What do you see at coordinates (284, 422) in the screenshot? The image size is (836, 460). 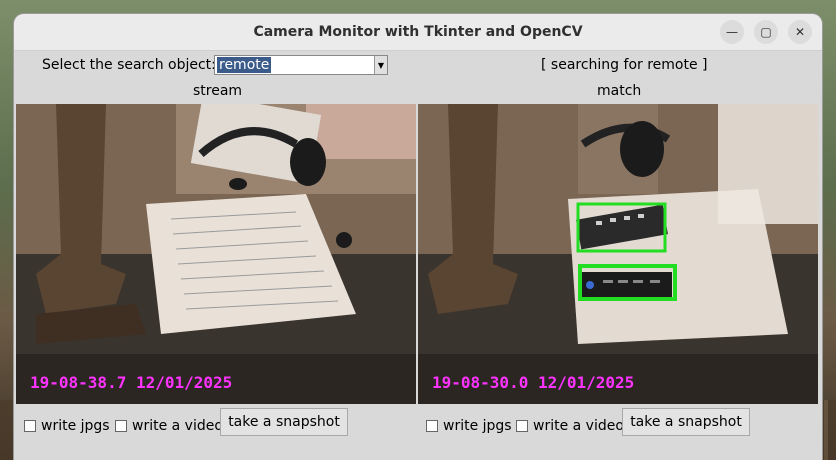 I see `stream-snapshot-button: take a snapshot` at bounding box center [284, 422].